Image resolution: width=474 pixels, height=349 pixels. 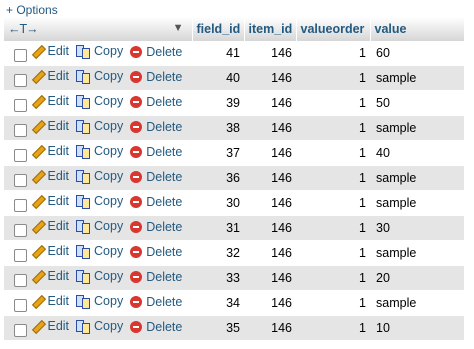 I want to click on cell-value: 40, so click(x=417, y=153).